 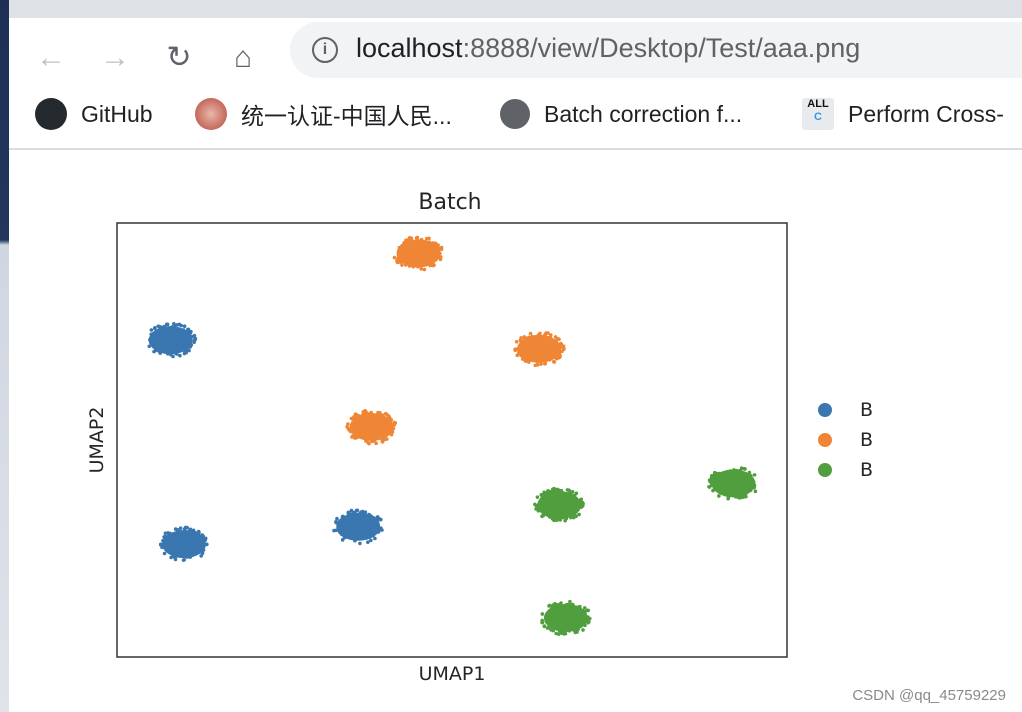 What do you see at coordinates (97, 440) in the screenshot?
I see `y-axis-label: UMAP2` at bounding box center [97, 440].